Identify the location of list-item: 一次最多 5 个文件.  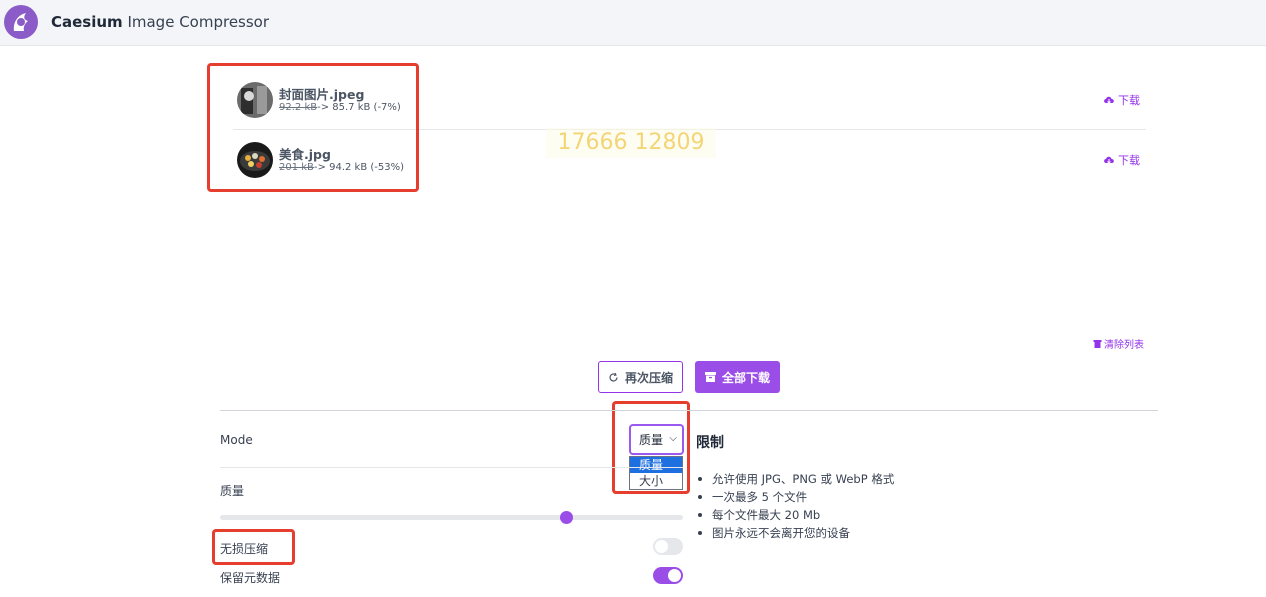
(795, 497).